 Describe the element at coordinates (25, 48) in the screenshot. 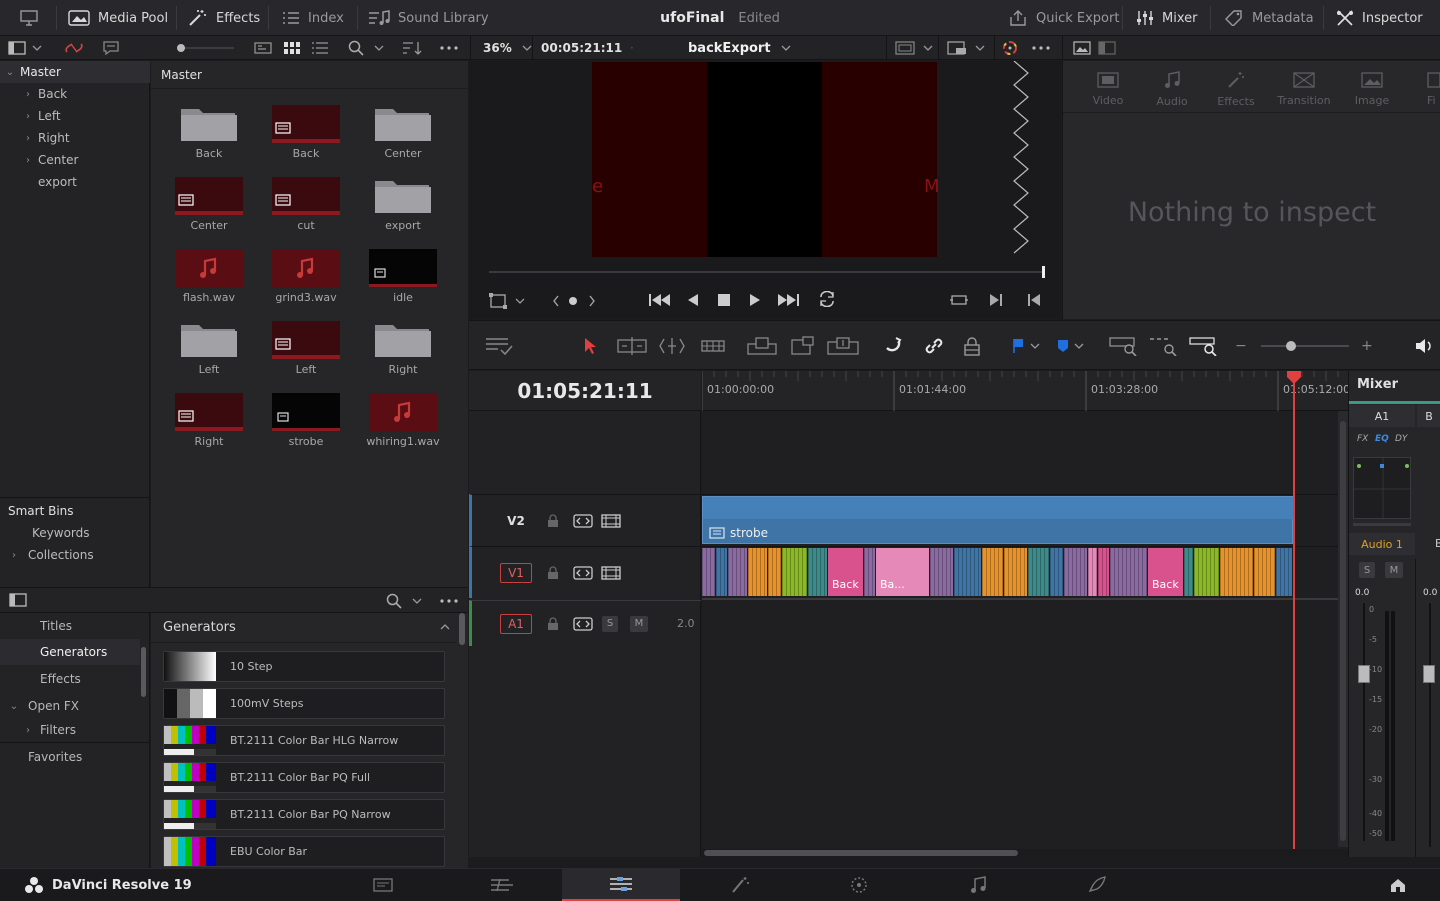

I see `panel-layout-button` at that location.